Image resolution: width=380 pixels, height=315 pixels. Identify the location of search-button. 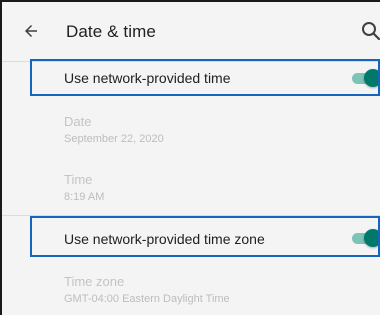
(369, 31).